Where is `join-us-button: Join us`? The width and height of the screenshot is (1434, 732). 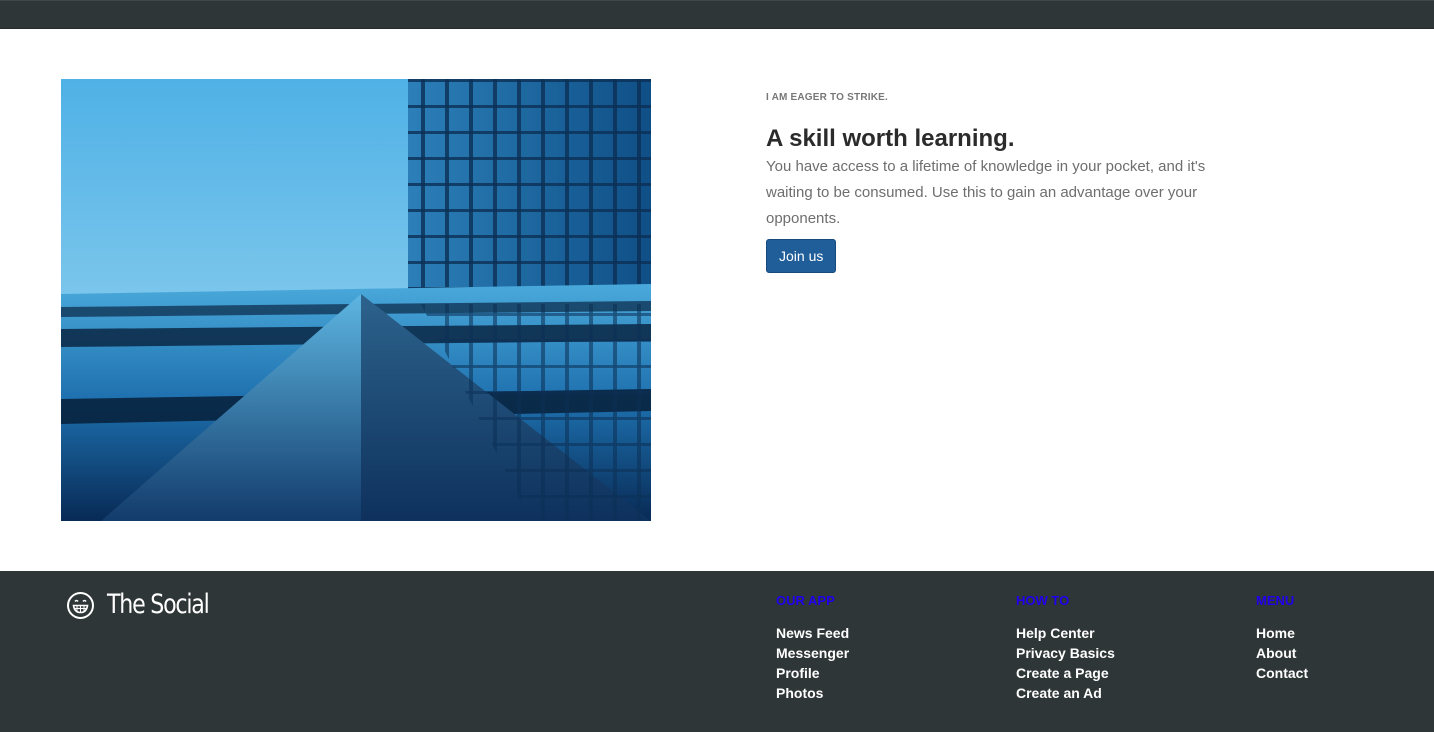
join-us-button: Join us is located at coordinates (801, 256).